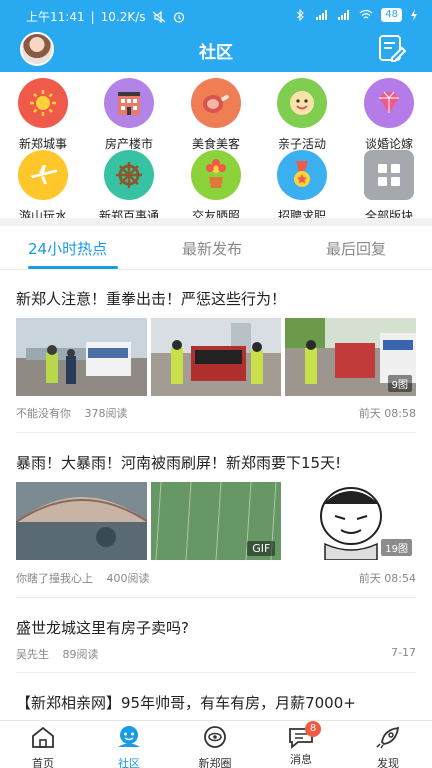 The height and width of the screenshot is (768, 432). Describe the element at coordinates (43, 103) in the screenshot. I see `sun-icon` at that location.